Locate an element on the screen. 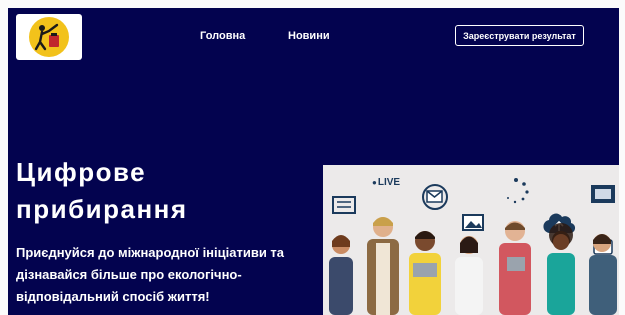 This screenshot has height=315, width=625. register-result-button: Зареєструвати результат is located at coordinates (519, 35).